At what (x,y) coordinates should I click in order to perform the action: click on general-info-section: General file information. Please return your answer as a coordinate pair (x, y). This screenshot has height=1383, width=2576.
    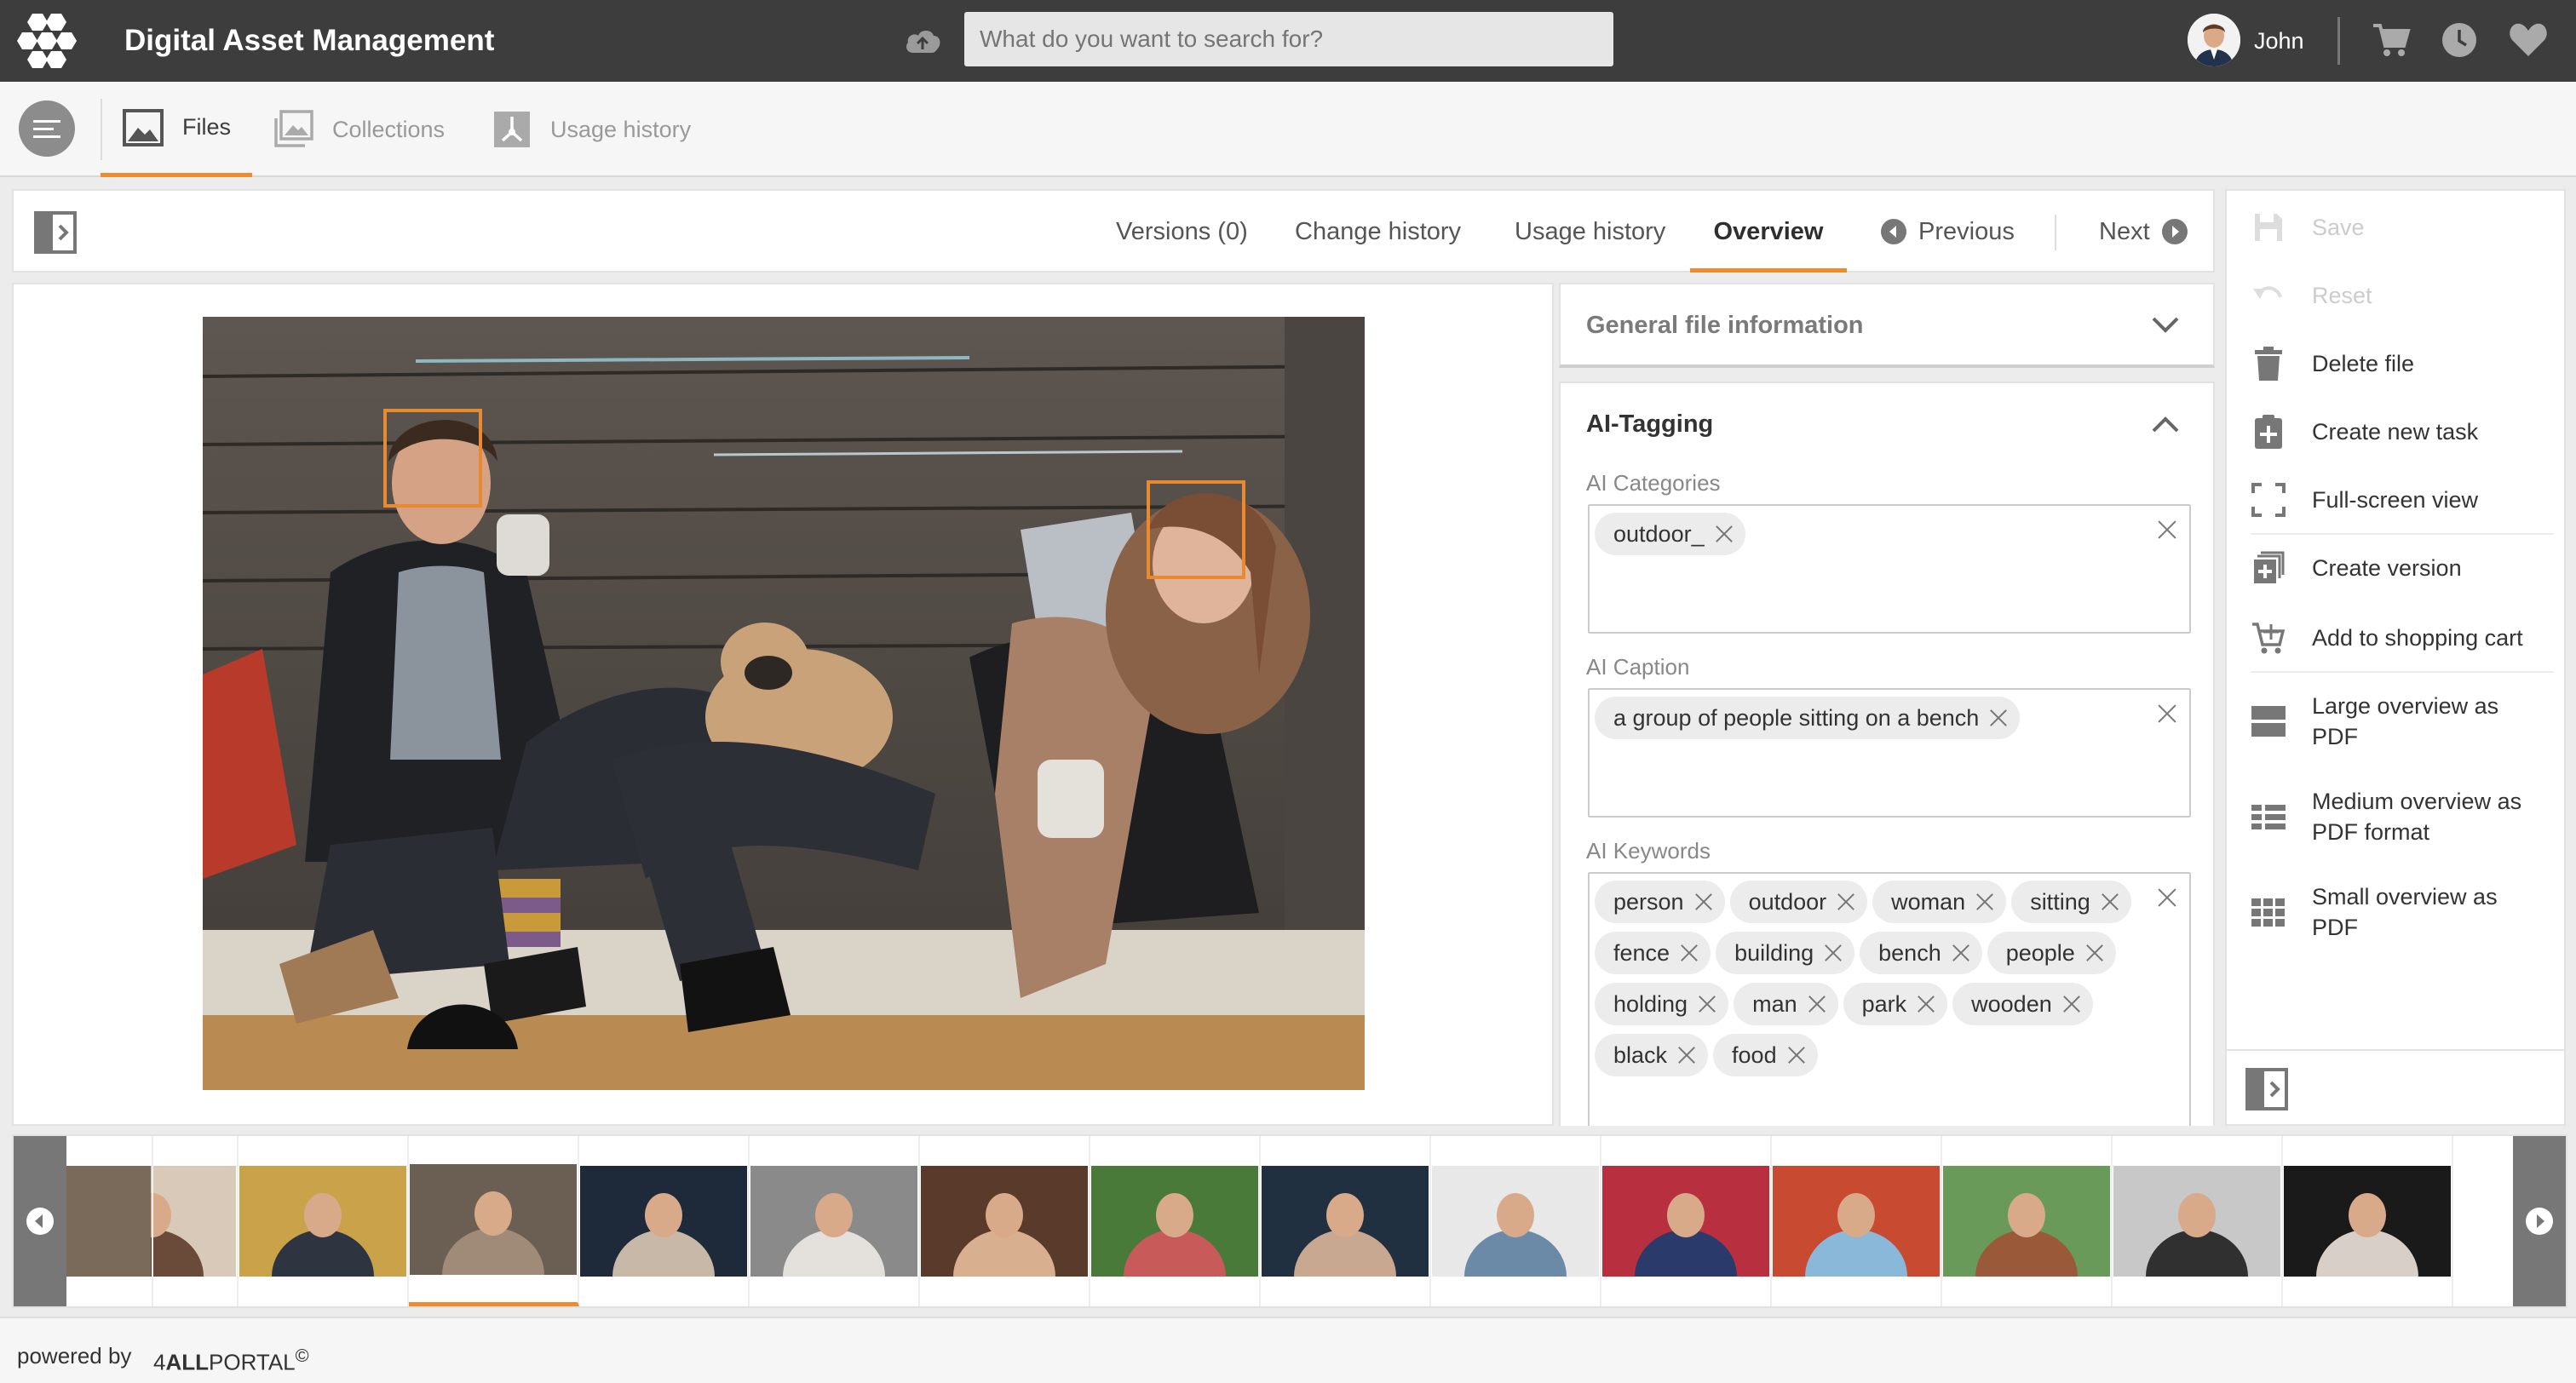
    Looking at the image, I should click on (1887, 325).